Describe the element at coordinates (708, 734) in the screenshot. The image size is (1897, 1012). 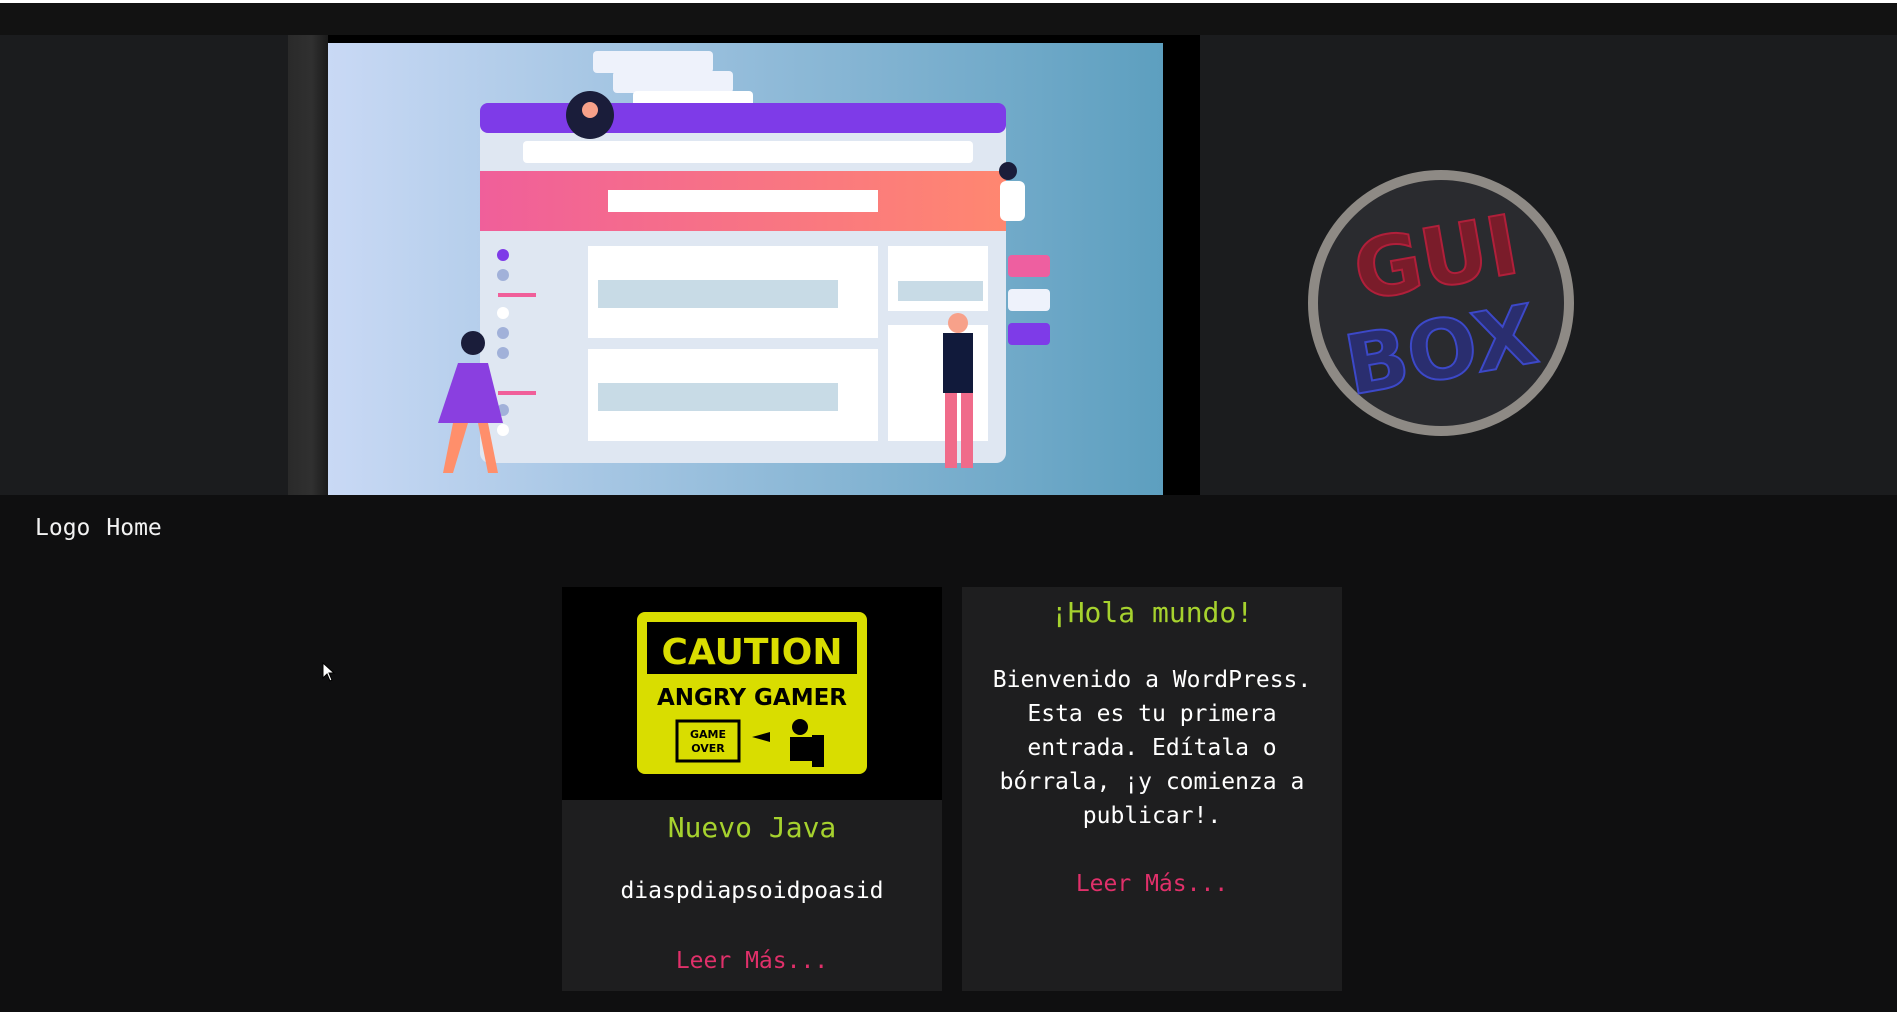
I see `game-over-text-1: GAME` at that location.